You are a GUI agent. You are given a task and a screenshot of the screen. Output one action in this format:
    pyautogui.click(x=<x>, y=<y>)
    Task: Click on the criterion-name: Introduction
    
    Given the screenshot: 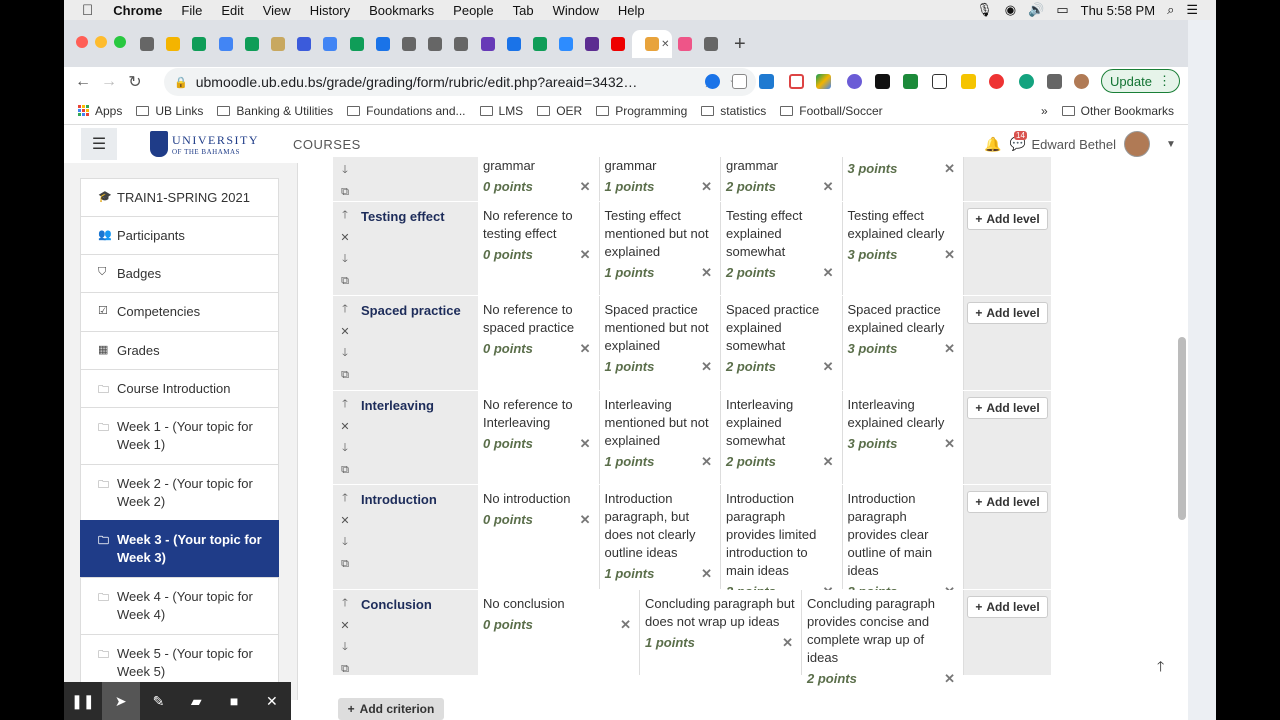 What is the action you would take?
    pyautogui.click(x=417, y=537)
    